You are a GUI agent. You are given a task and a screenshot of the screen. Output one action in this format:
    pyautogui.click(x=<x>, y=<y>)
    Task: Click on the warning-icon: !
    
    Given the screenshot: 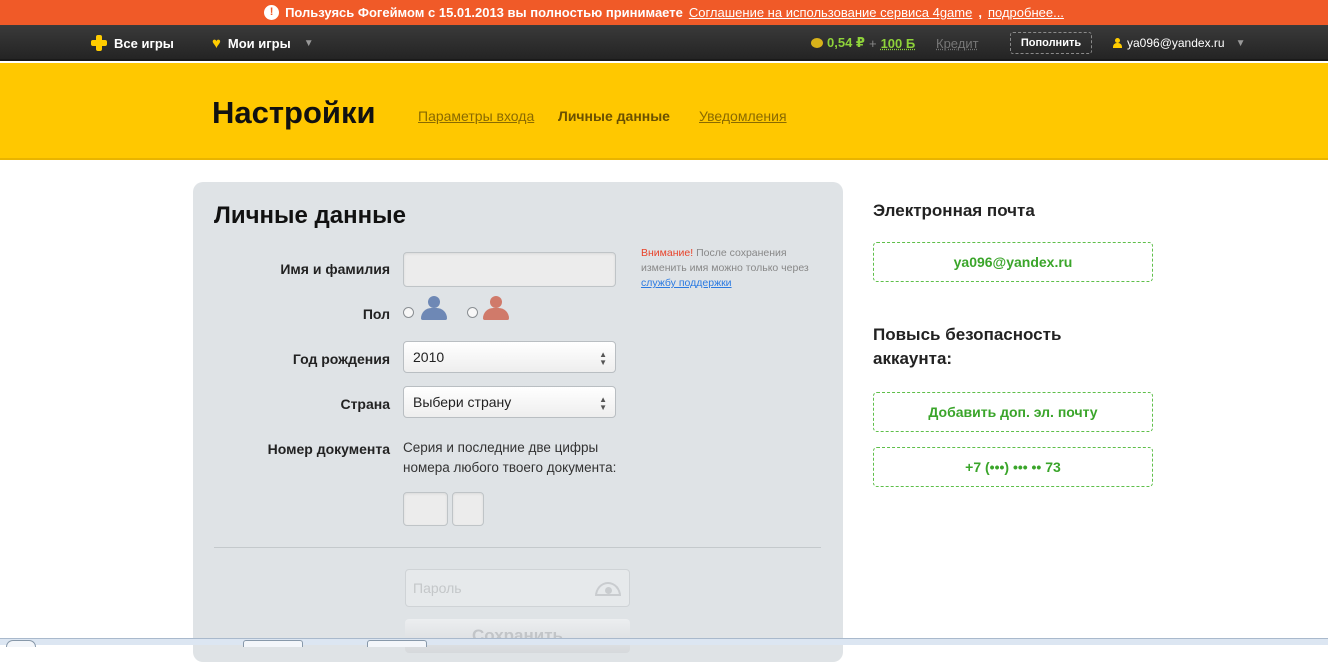 What is the action you would take?
    pyautogui.click(x=272, y=12)
    